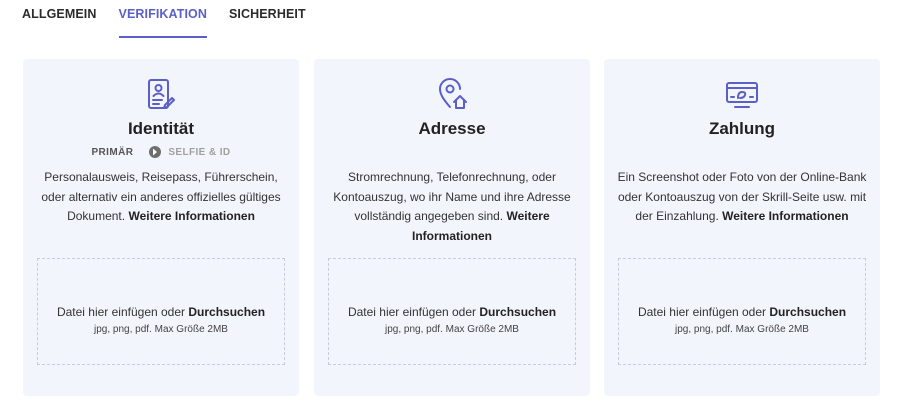 The height and width of the screenshot is (412, 900). I want to click on card-title: Zahlung, so click(742, 128).